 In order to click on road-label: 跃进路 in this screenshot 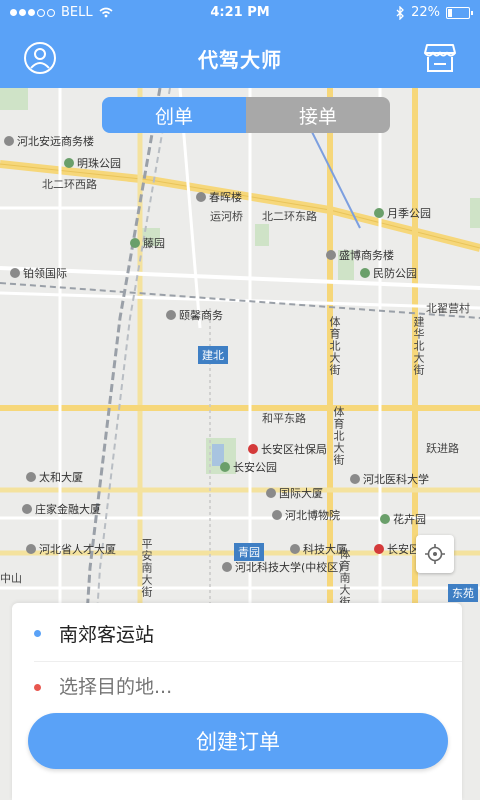, I will do `click(442, 448)`.